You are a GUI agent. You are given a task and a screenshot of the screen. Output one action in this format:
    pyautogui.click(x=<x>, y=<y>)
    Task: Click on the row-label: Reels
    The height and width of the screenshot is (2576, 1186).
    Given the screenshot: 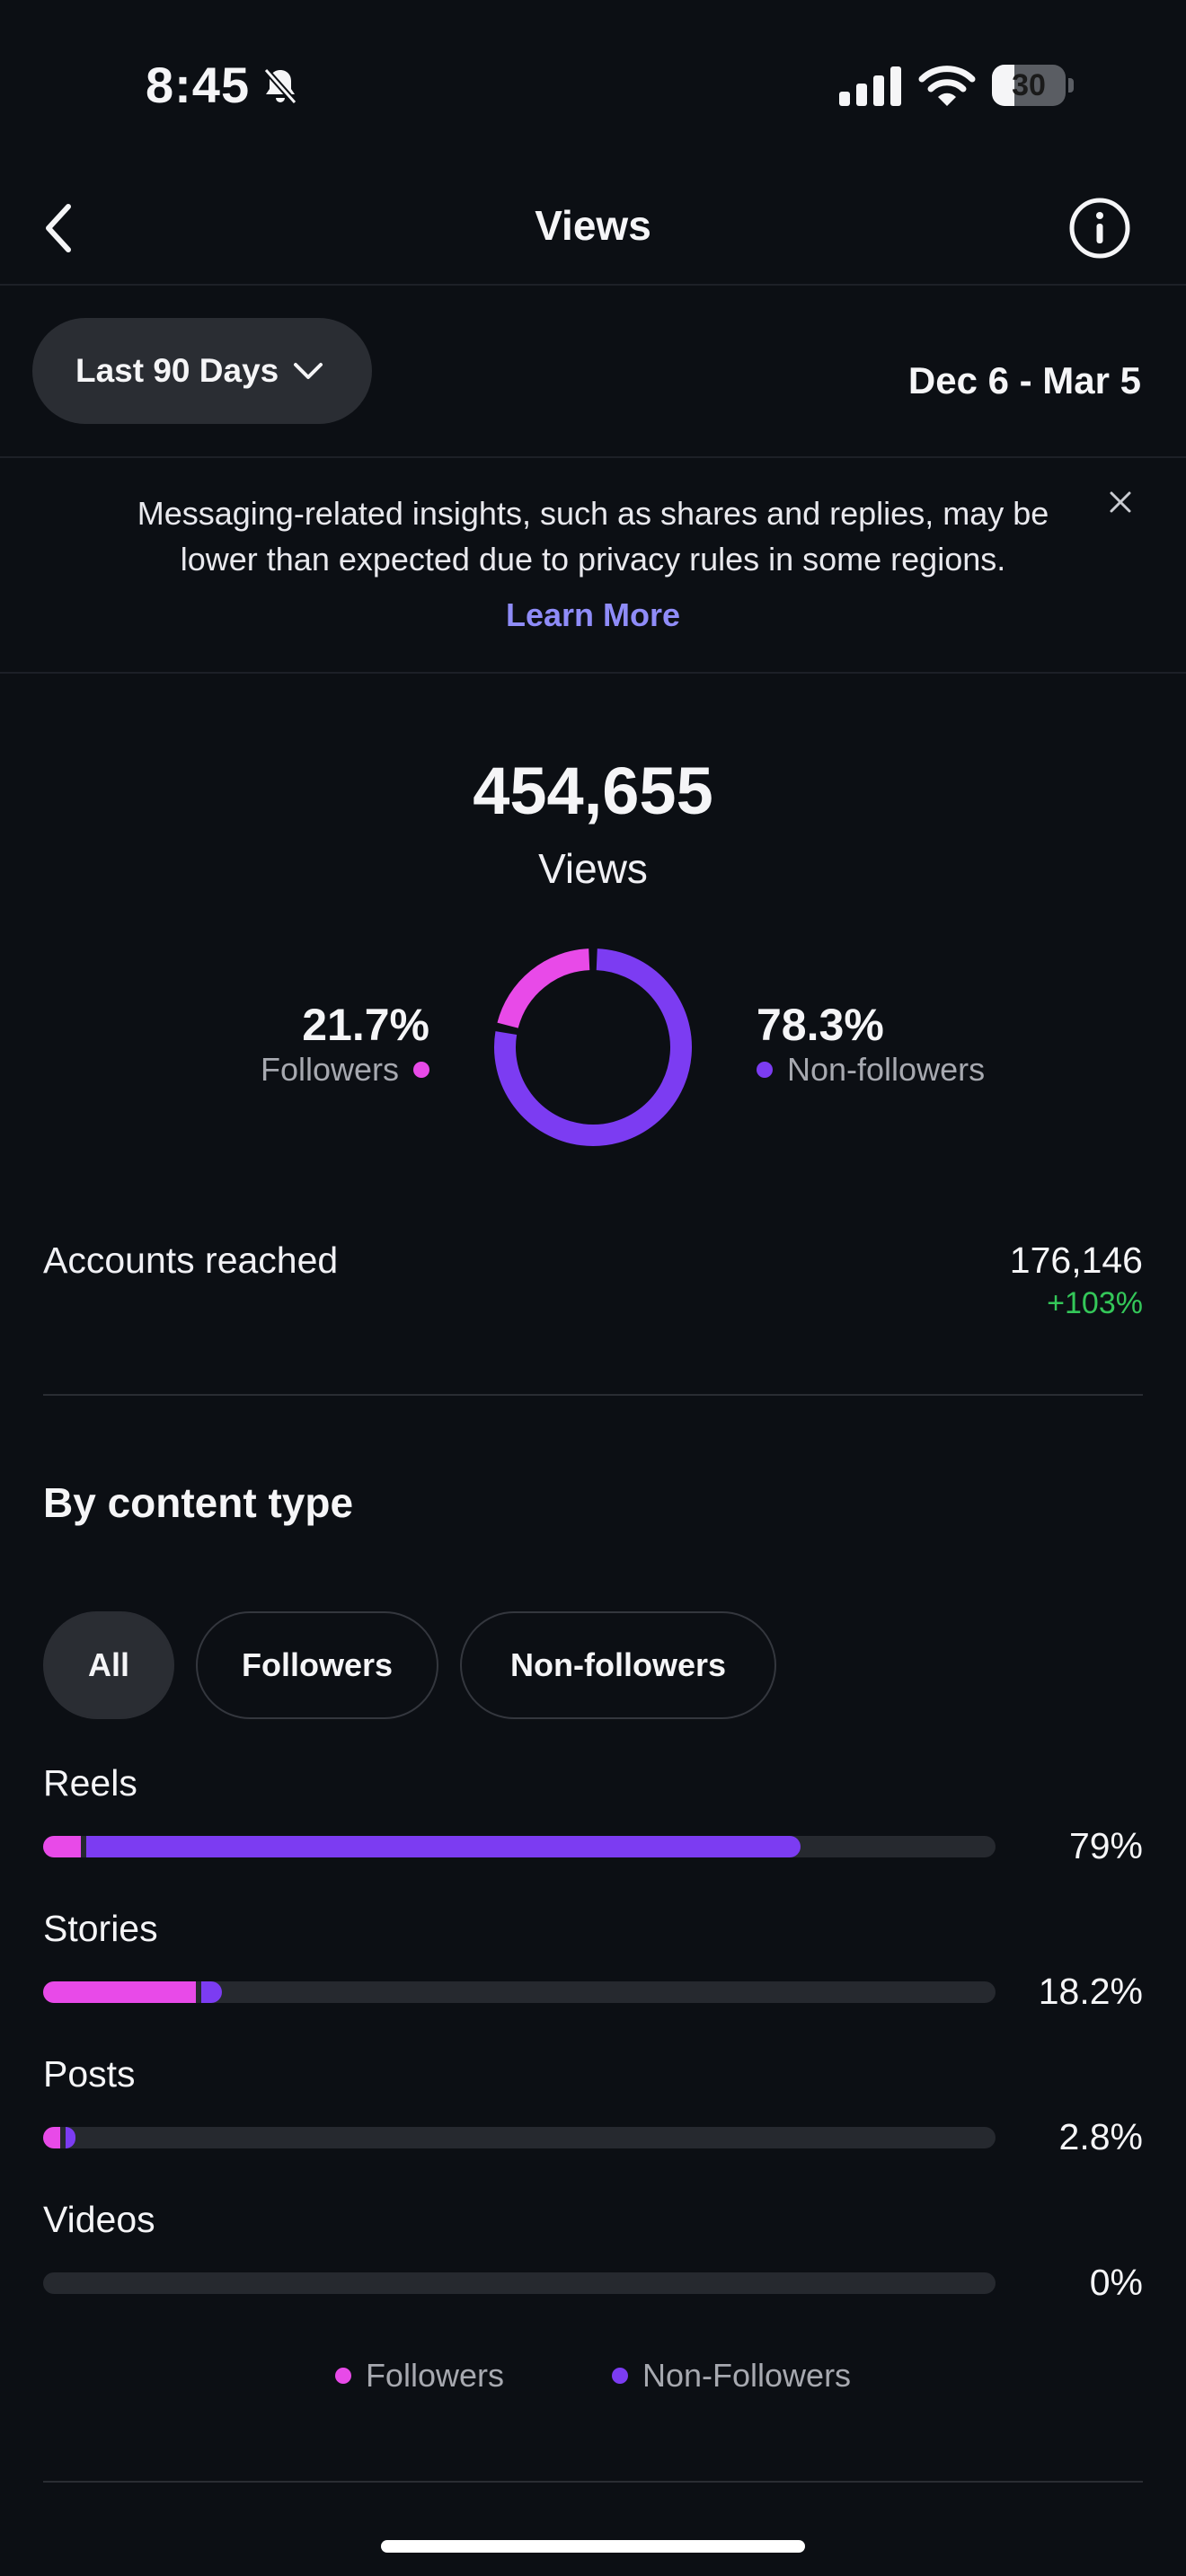 What is the action you would take?
    pyautogui.click(x=90, y=1783)
    